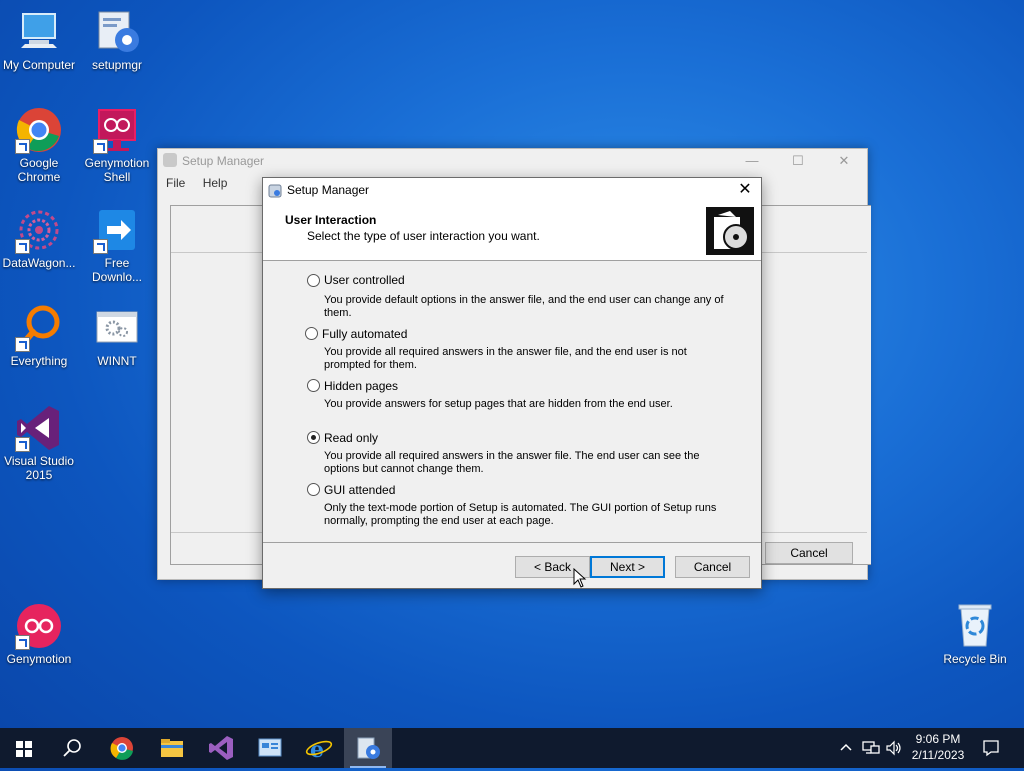 Image resolution: width=1024 pixels, height=771 pixels. I want to click on folder-icon, so click(172, 748).